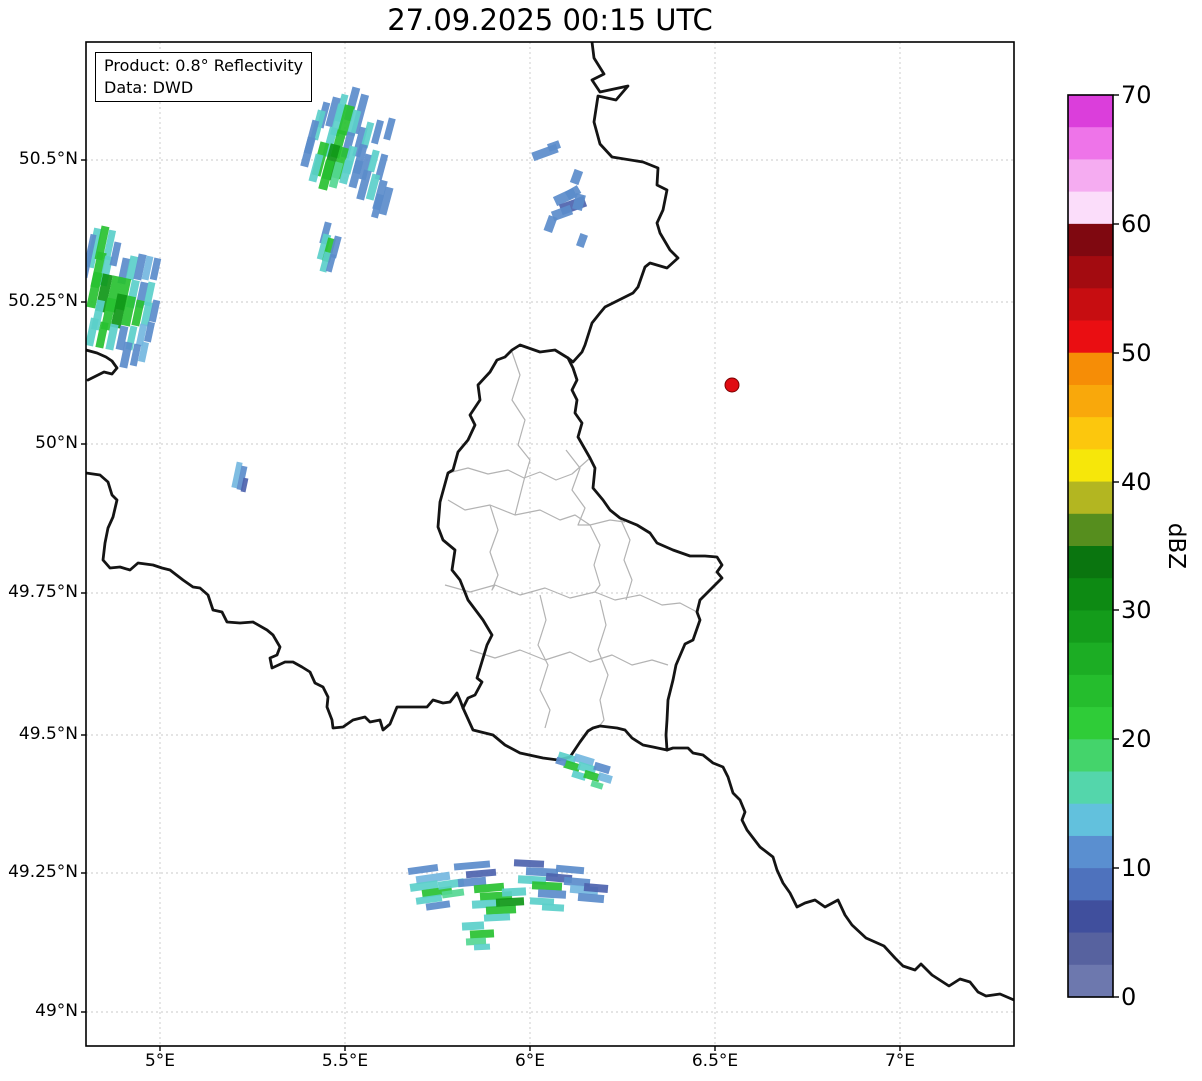 The image size is (1202, 1081). Describe the element at coordinates (43, 592) in the screenshot. I see `y-tick-label: 49.75°N` at that location.